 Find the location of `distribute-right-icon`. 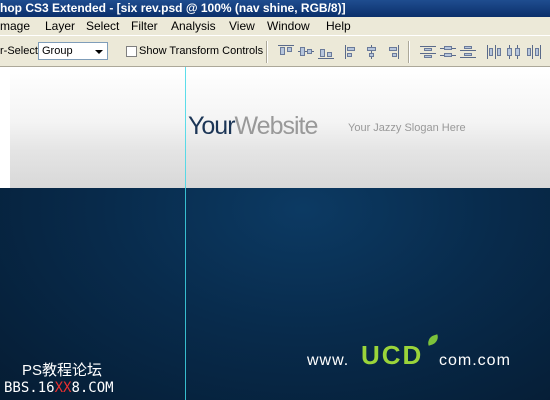

distribute-right-icon is located at coordinates (534, 52).